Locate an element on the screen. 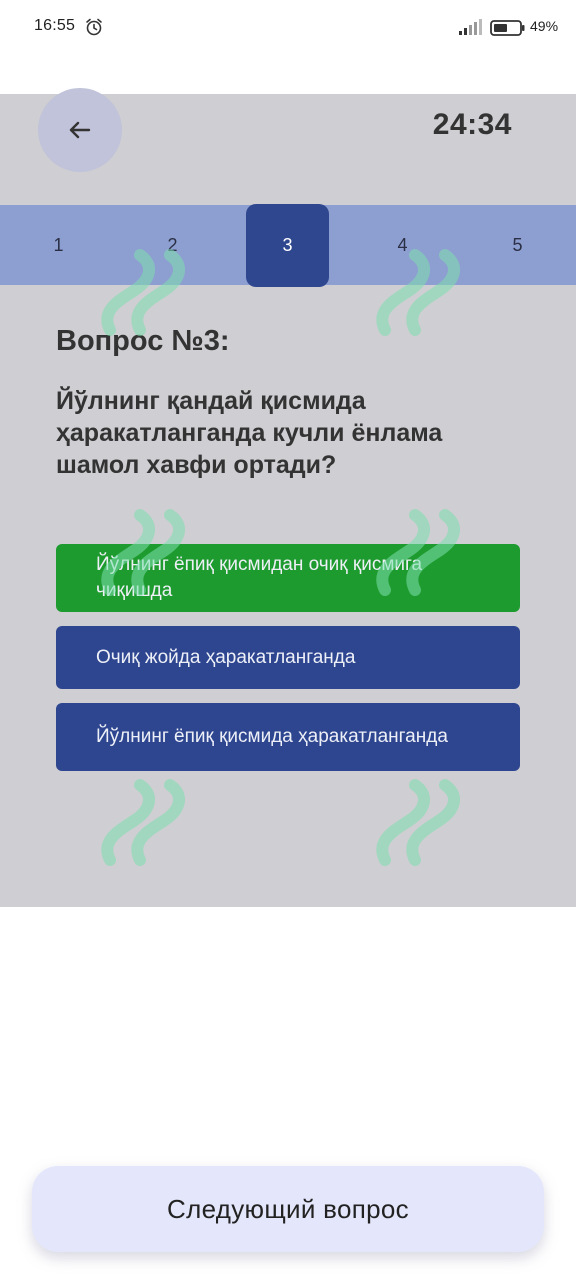  battery-icon is located at coordinates (507, 28).